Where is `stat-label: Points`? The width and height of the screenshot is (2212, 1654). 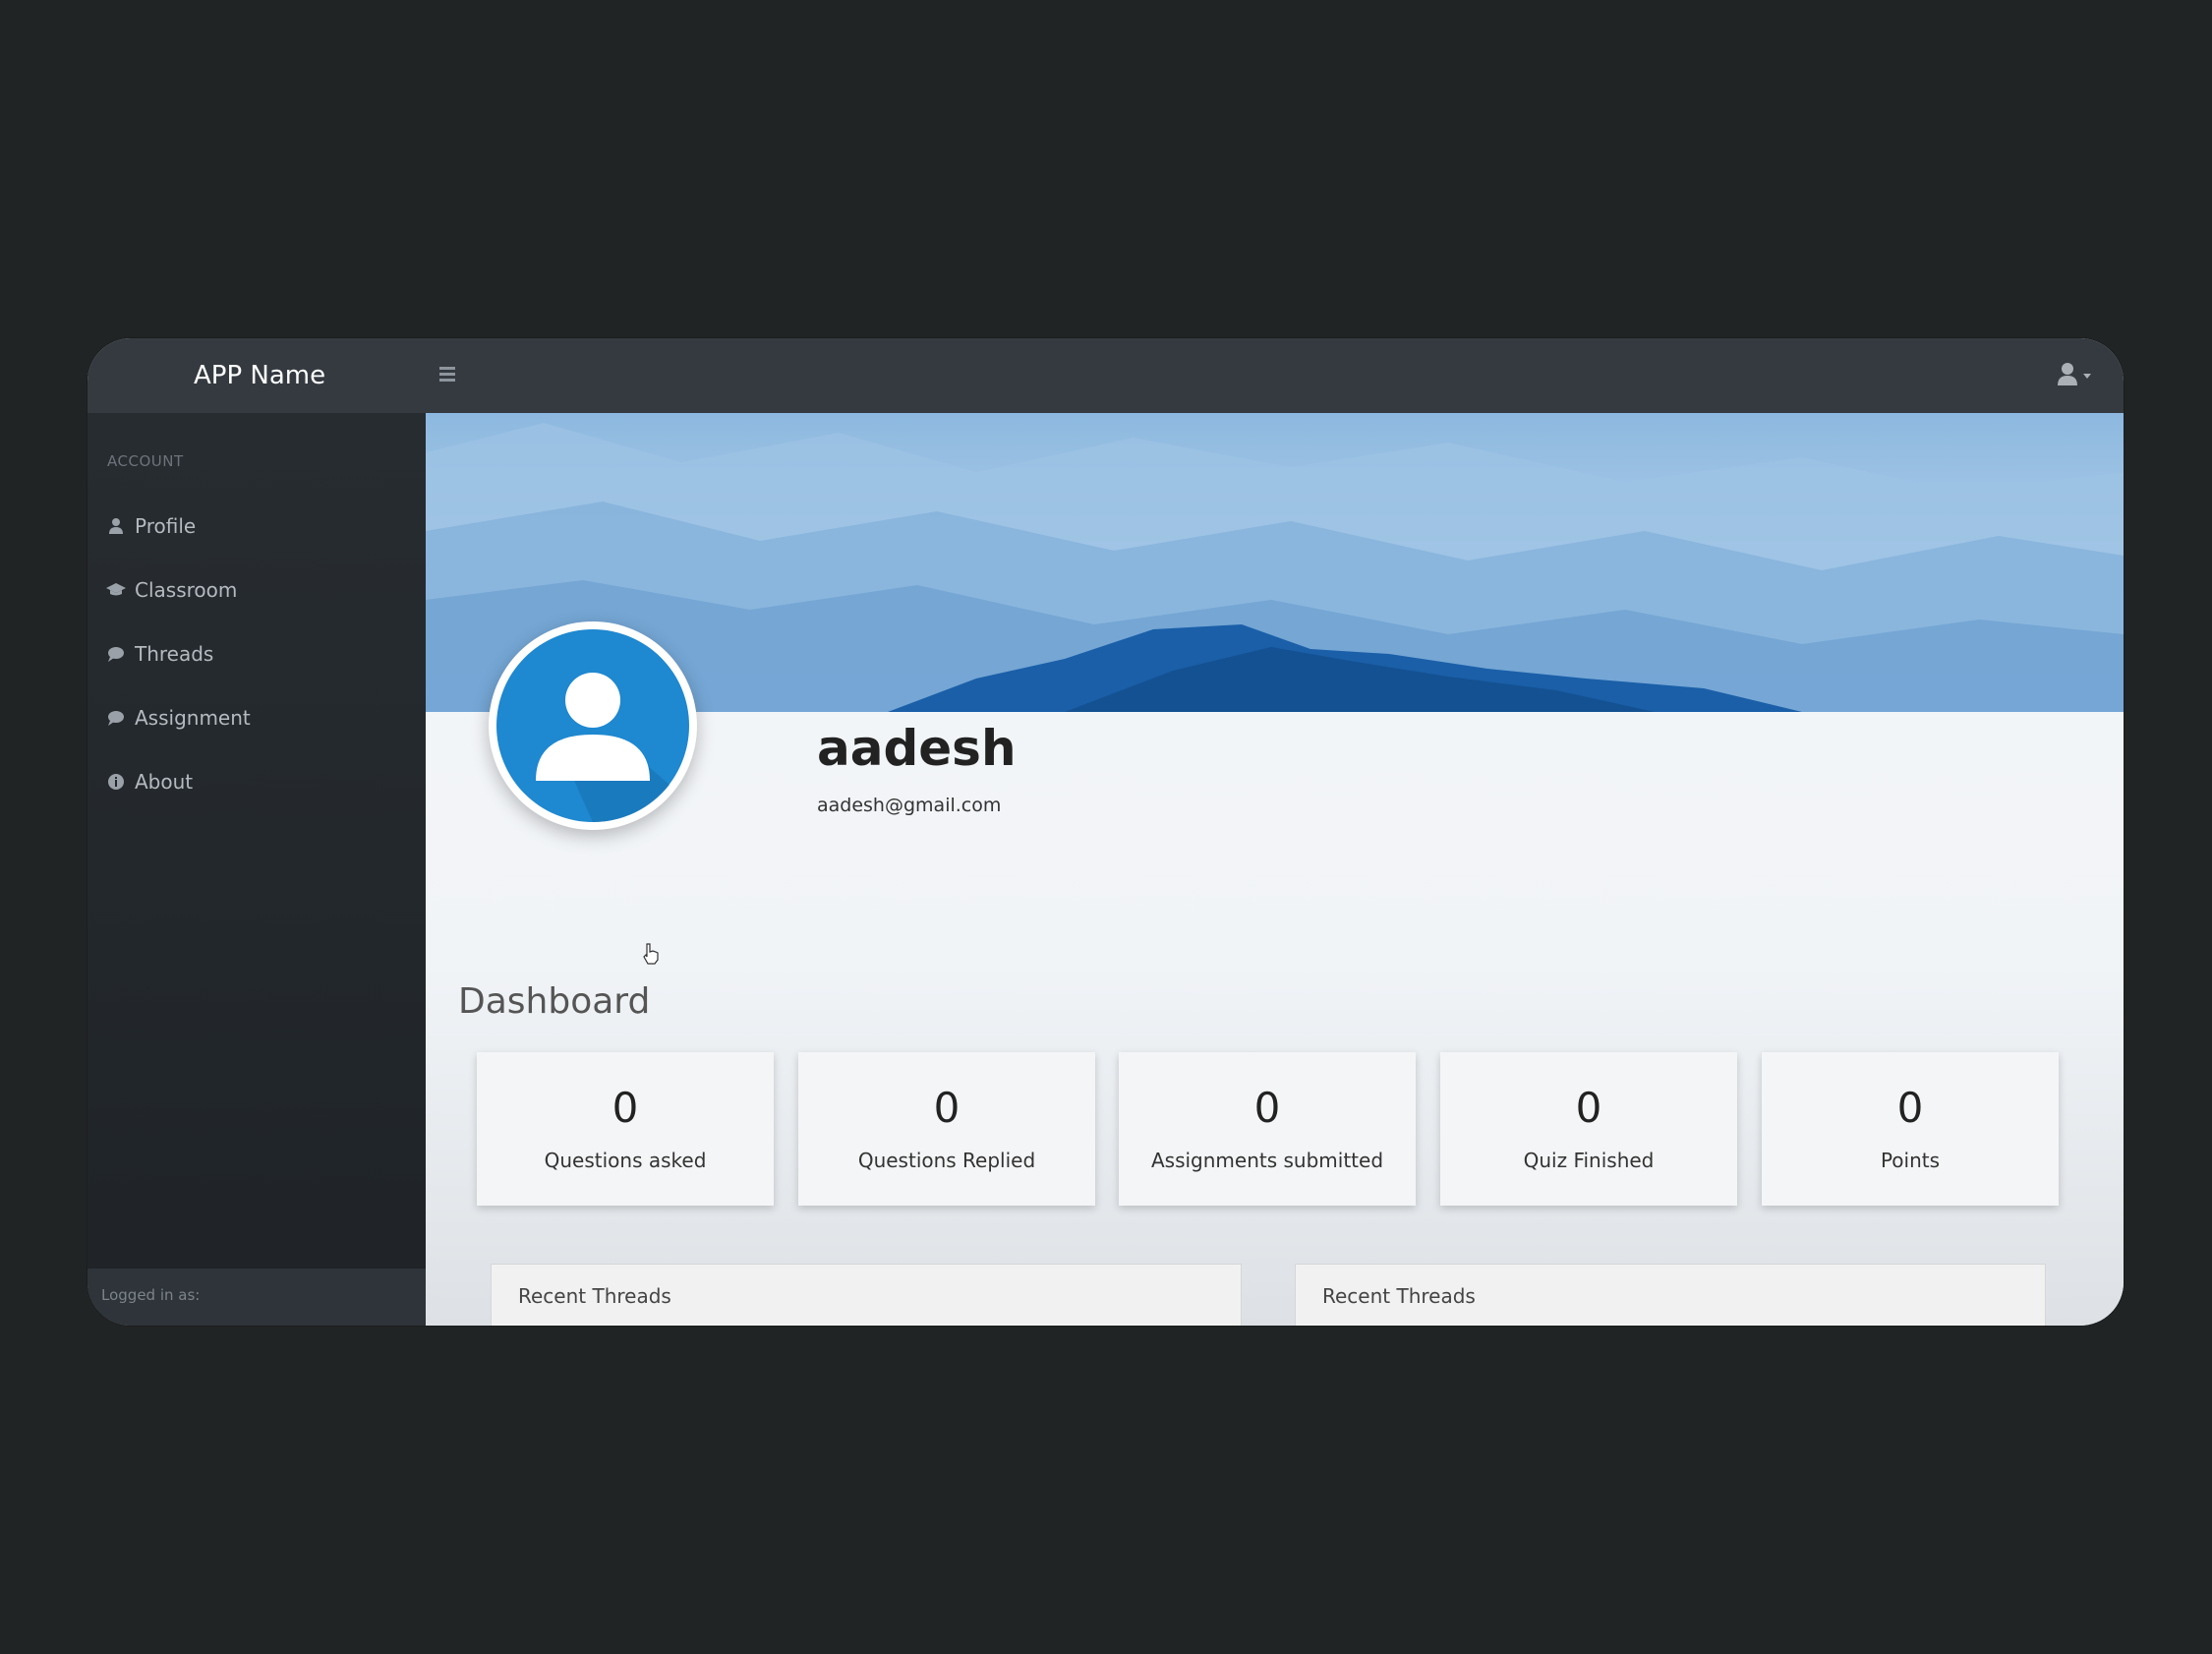 stat-label: Points is located at coordinates (1911, 1160).